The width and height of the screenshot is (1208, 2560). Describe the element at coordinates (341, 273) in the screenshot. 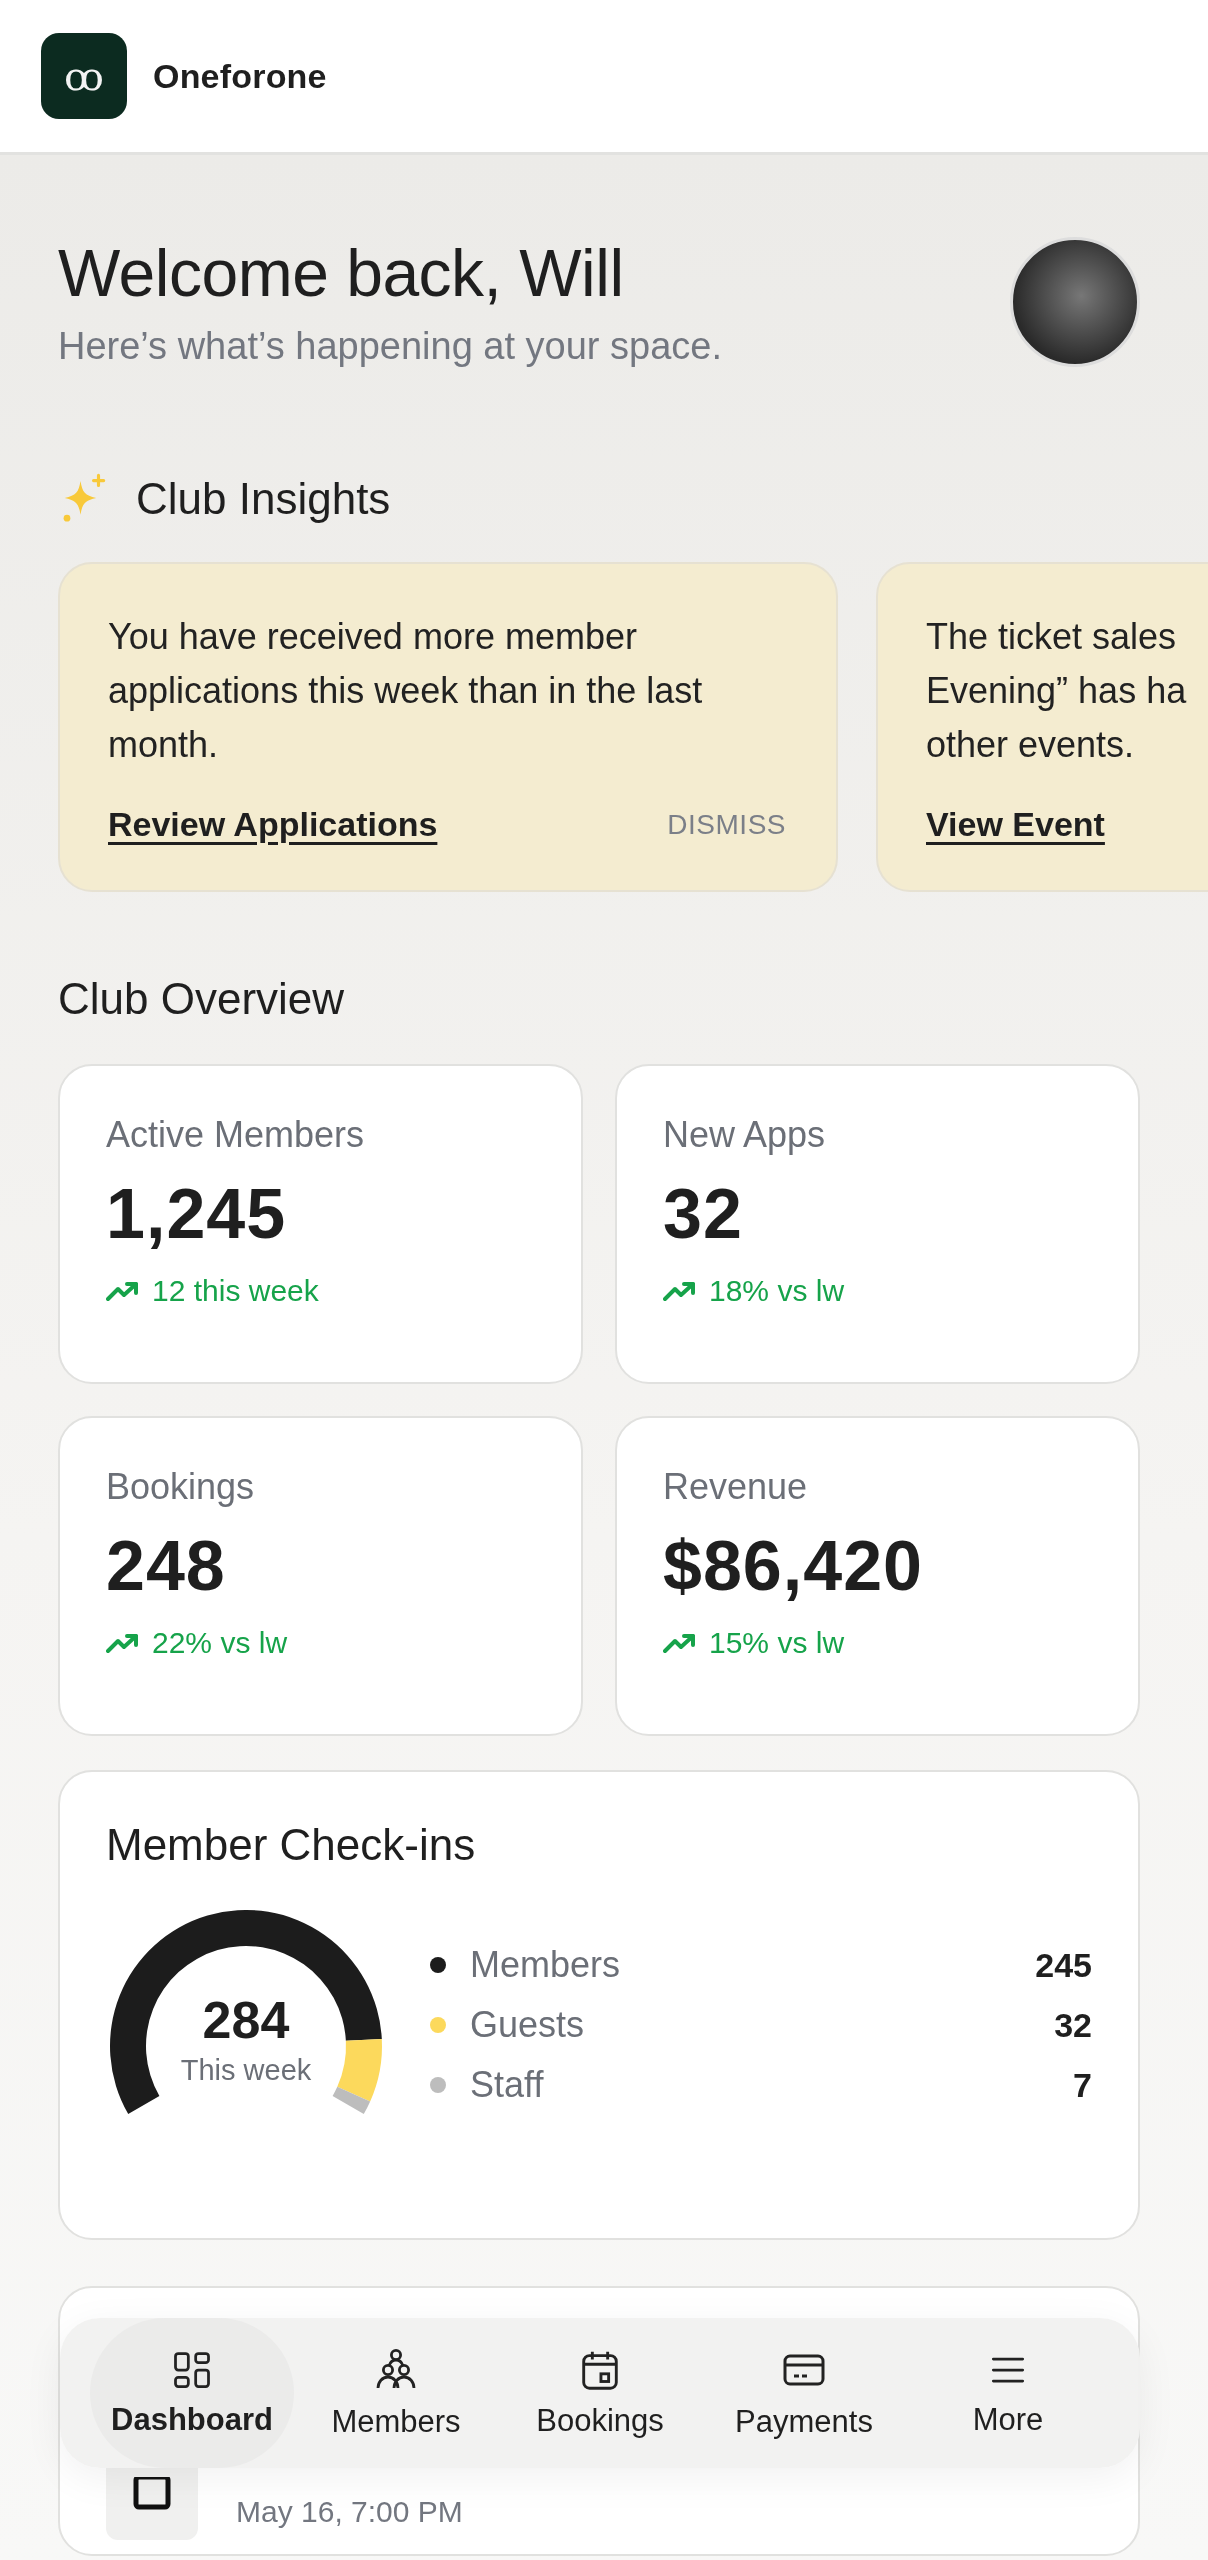

I see `welcome-title: Welcome back, Will` at that location.